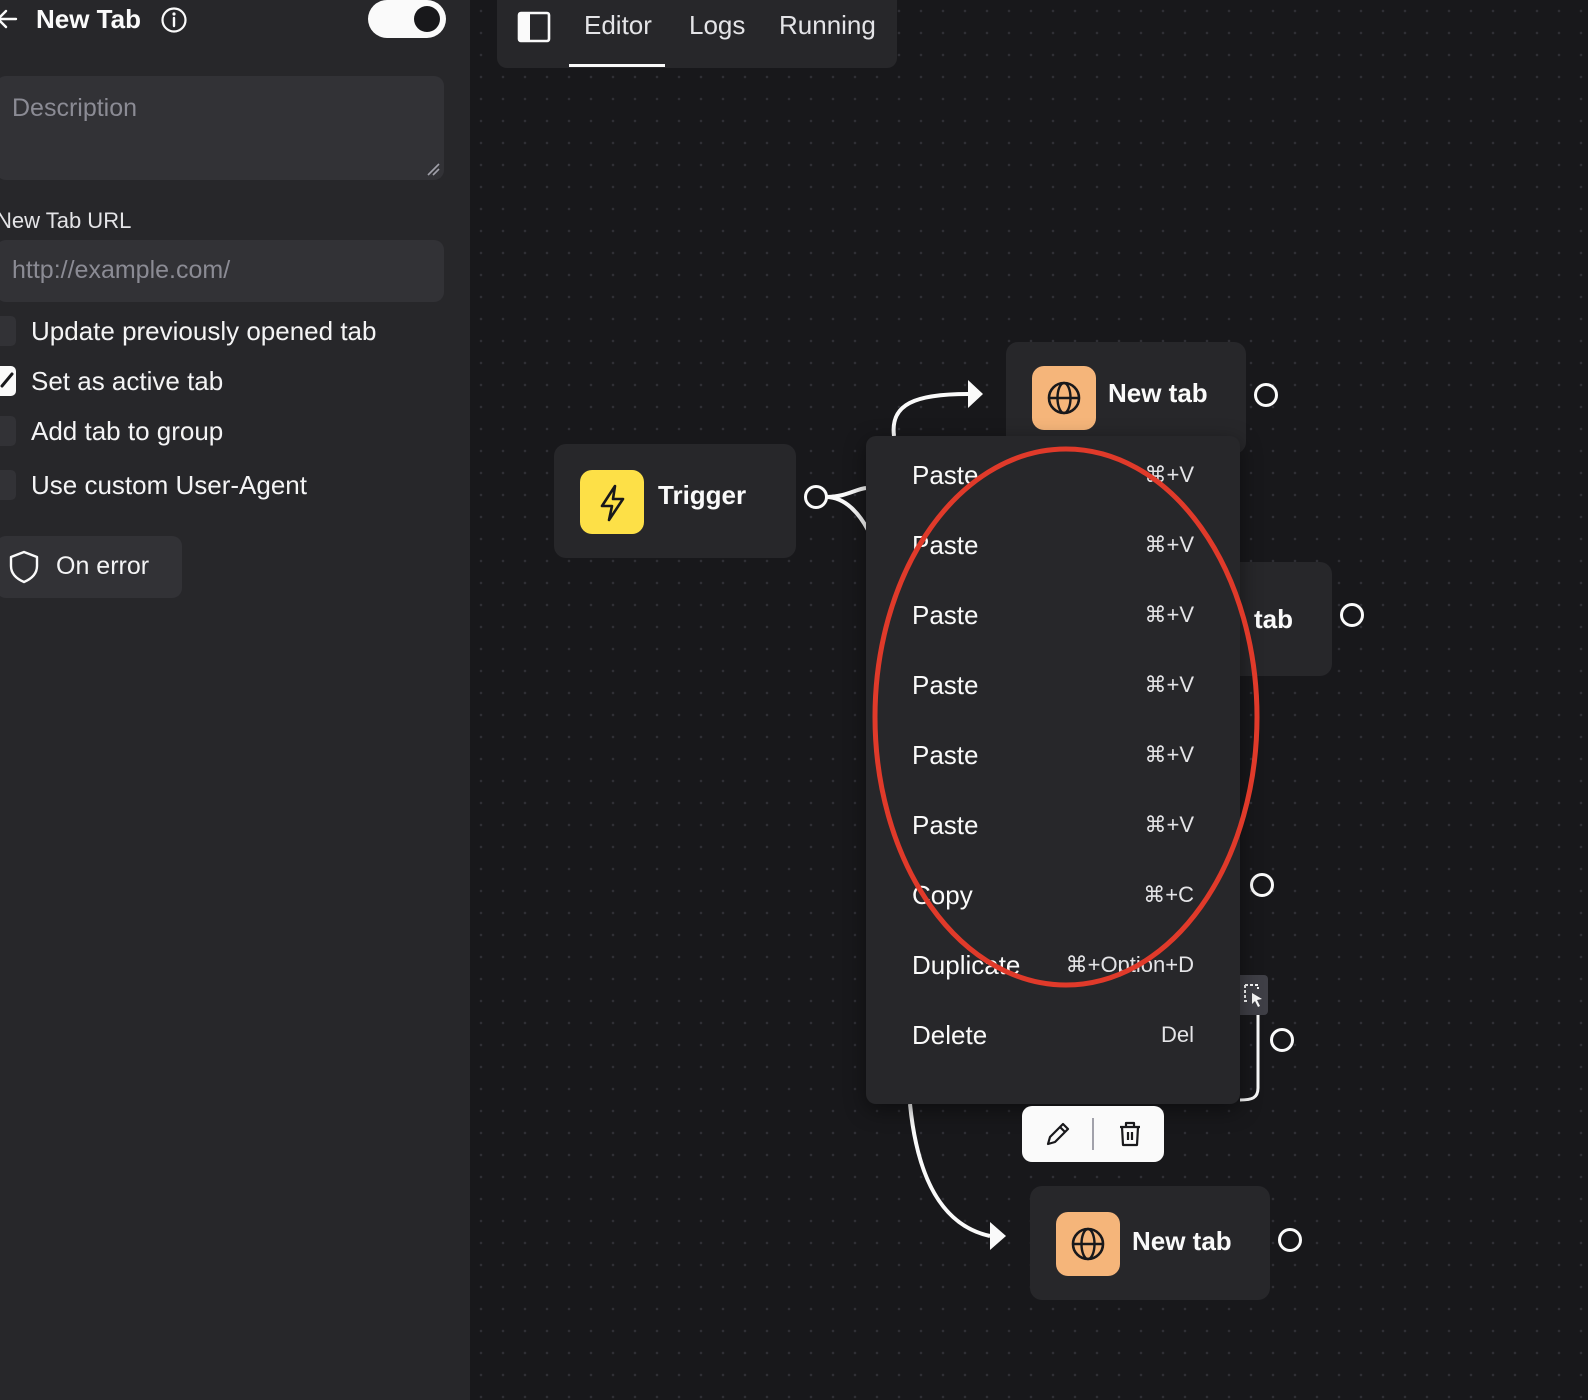 This screenshot has height=1400, width=1588. What do you see at coordinates (1053, 1039) in the screenshot?
I see `menu-item-delete: Delete Del` at bounding box center [1053, 1039].